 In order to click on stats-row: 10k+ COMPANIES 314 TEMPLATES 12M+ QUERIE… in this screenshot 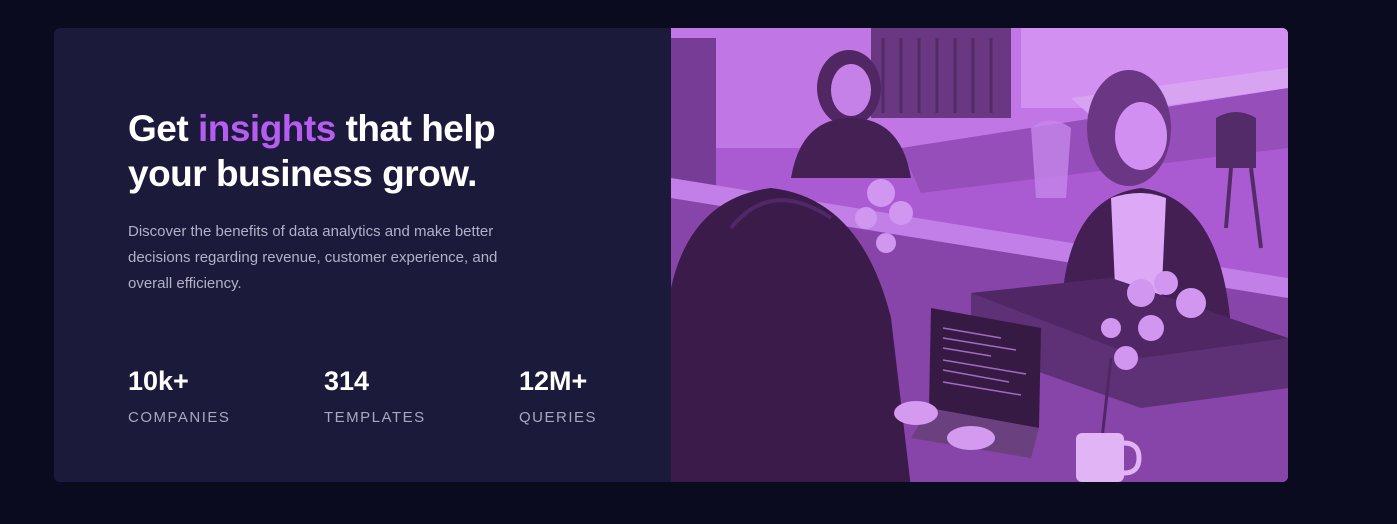, I will do `click(378, 403)`.